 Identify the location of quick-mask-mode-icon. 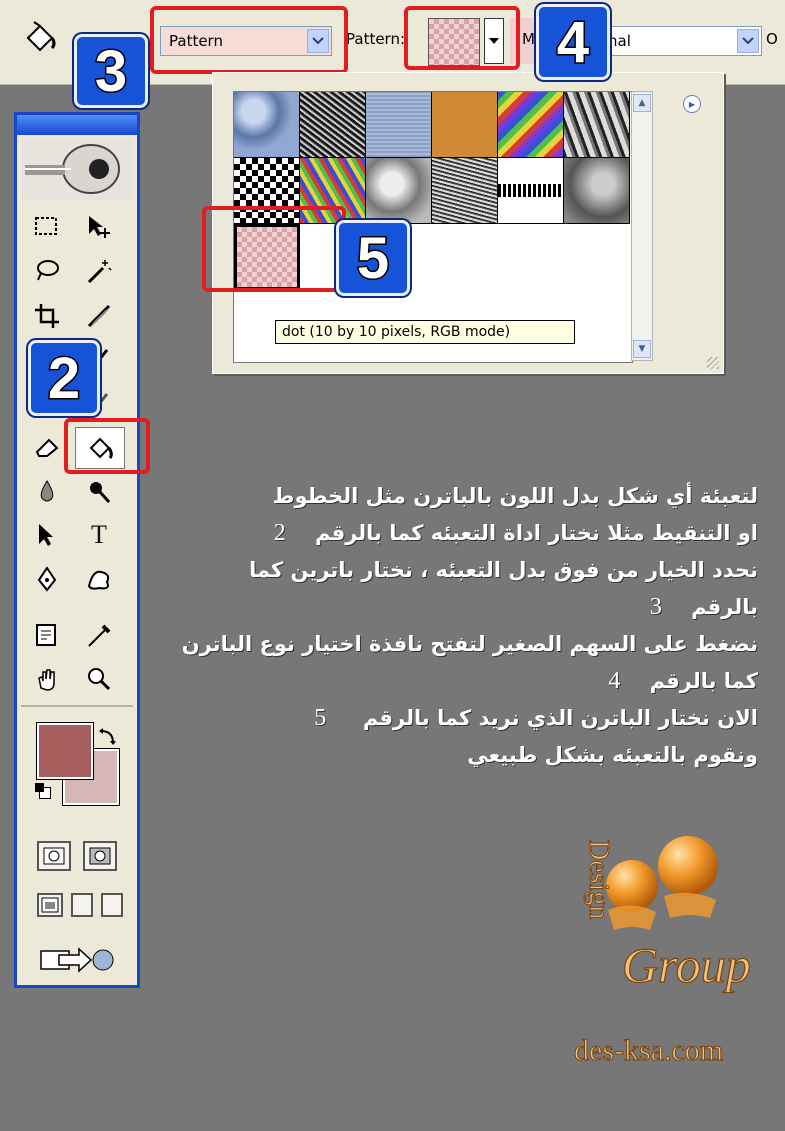
(100, 856).